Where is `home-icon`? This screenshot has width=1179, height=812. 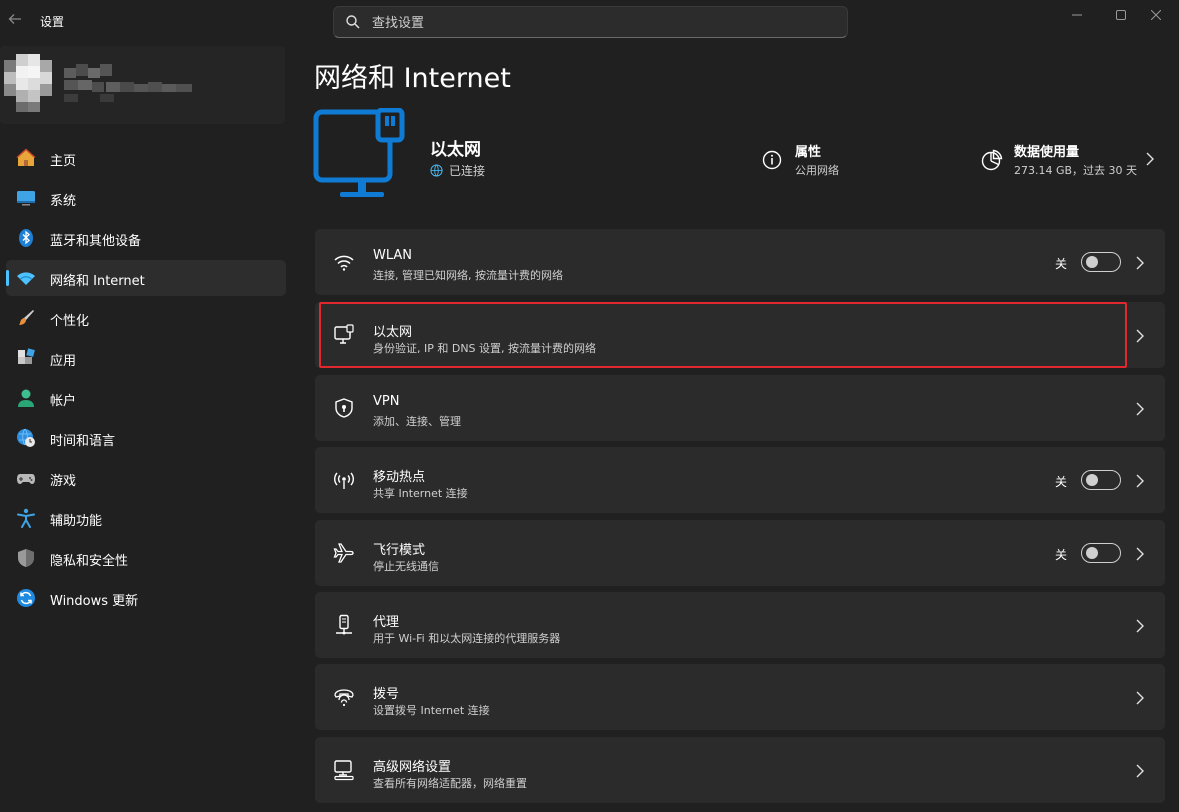 home-icon is located at coordinates (26, 157).